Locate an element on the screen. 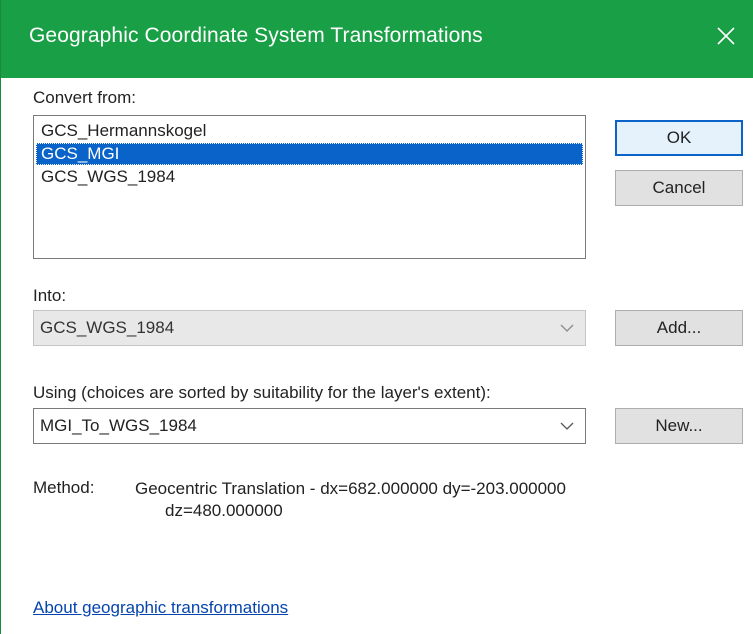 The image size is (753, 634). list-item: GCS_Hermannskogel is located at coordinates (309, 131).